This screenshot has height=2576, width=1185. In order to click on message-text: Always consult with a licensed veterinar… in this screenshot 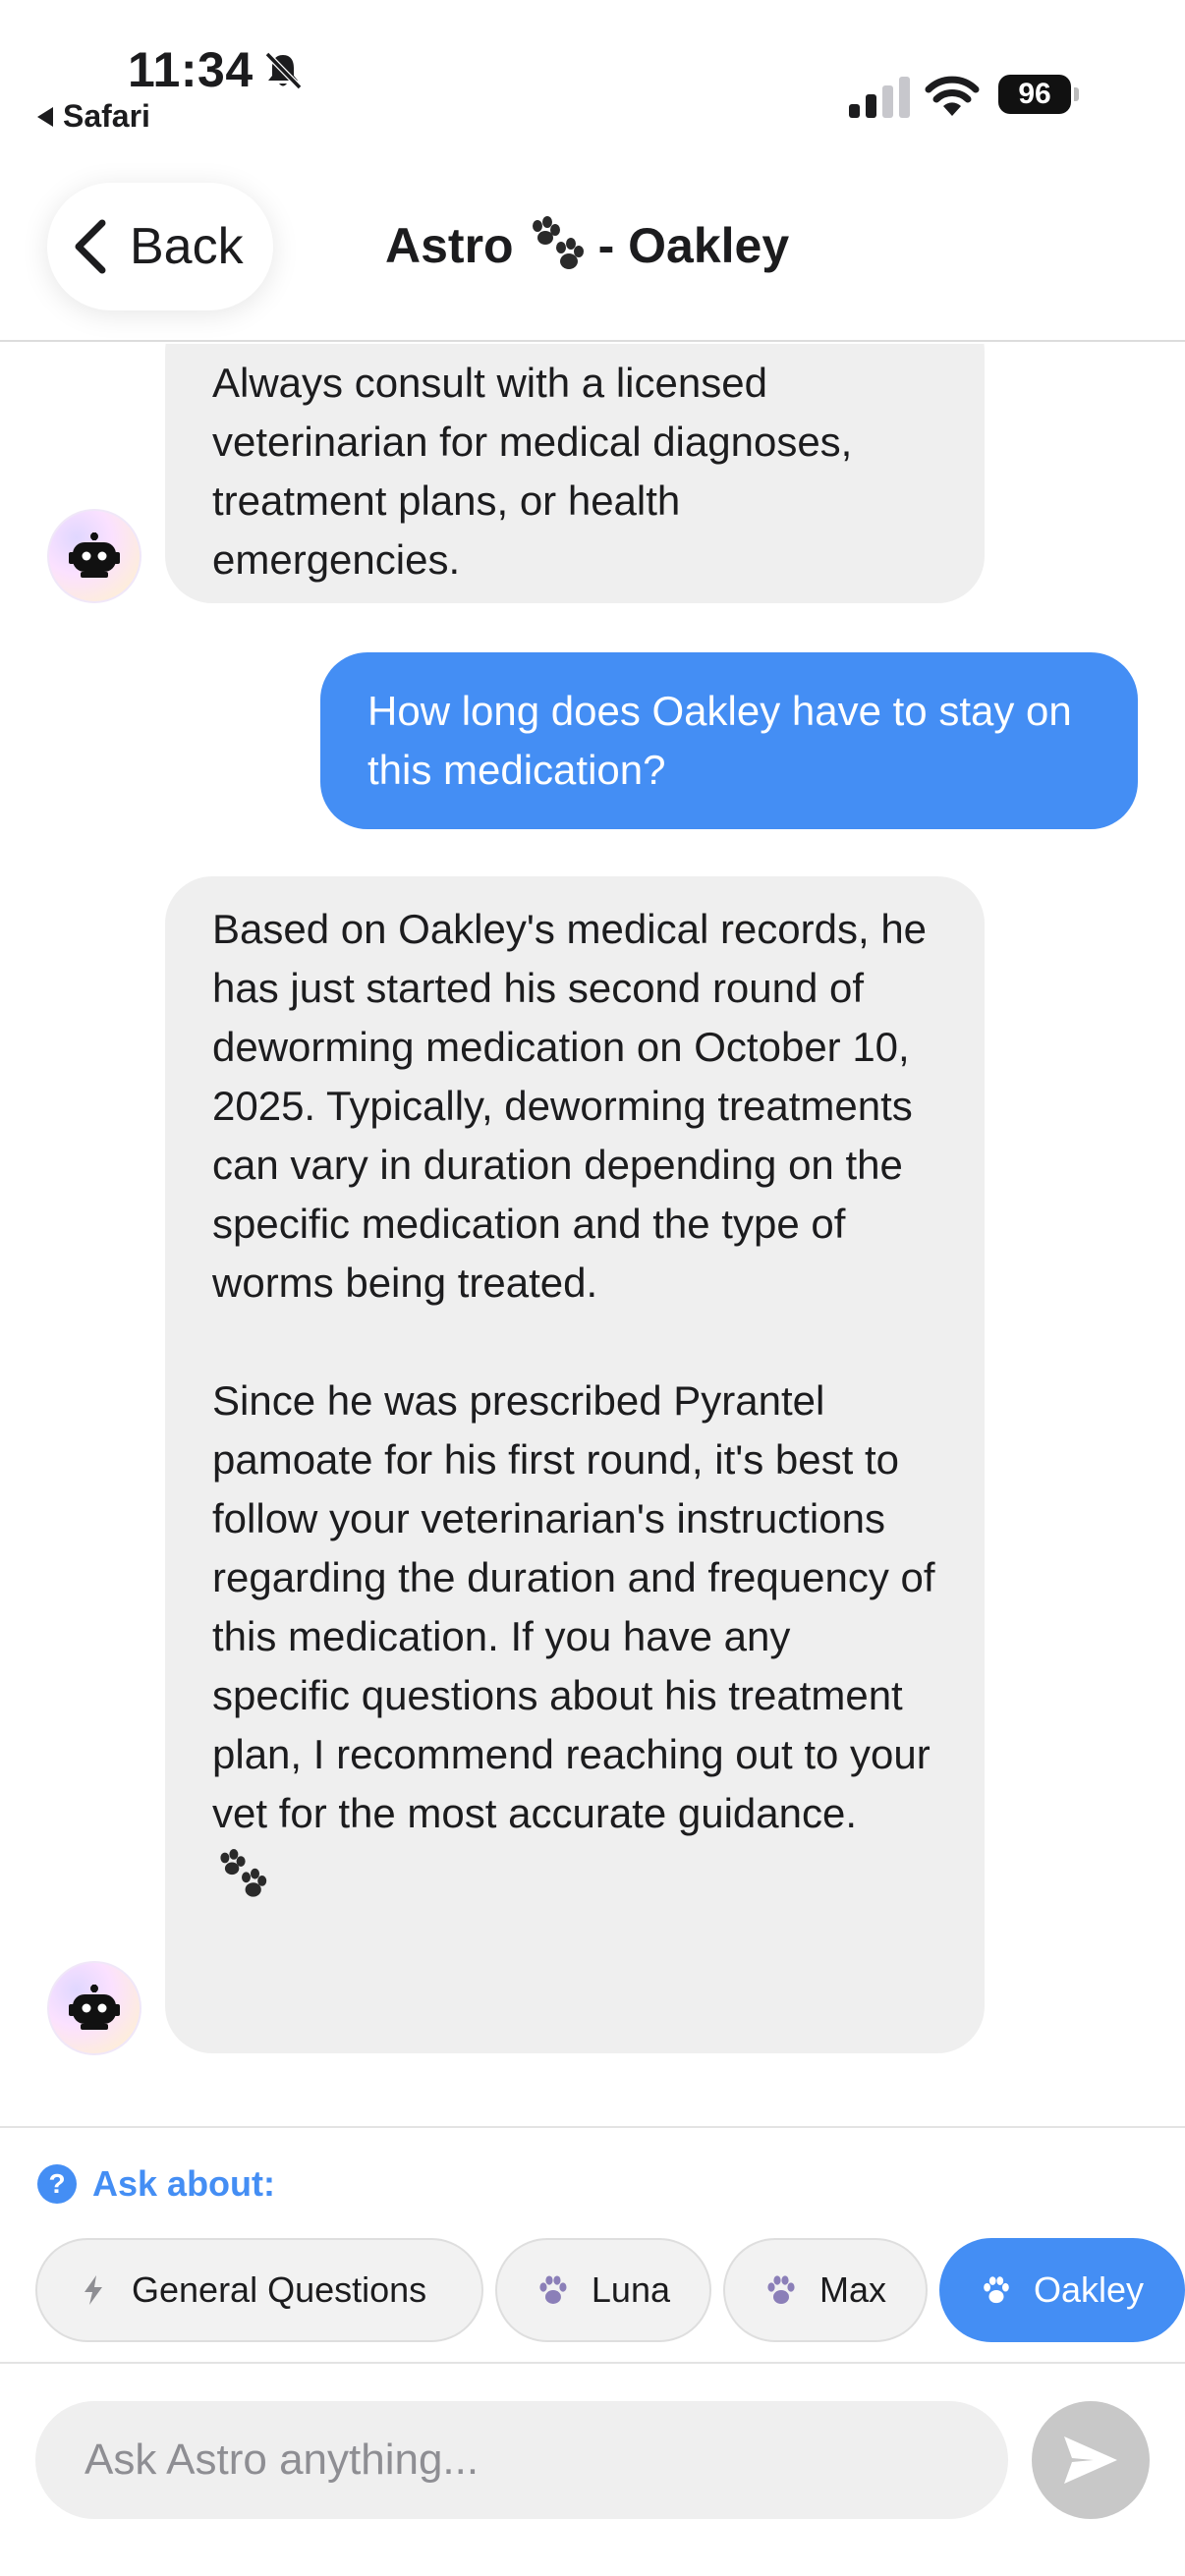, I will do `click(532, 471)`.